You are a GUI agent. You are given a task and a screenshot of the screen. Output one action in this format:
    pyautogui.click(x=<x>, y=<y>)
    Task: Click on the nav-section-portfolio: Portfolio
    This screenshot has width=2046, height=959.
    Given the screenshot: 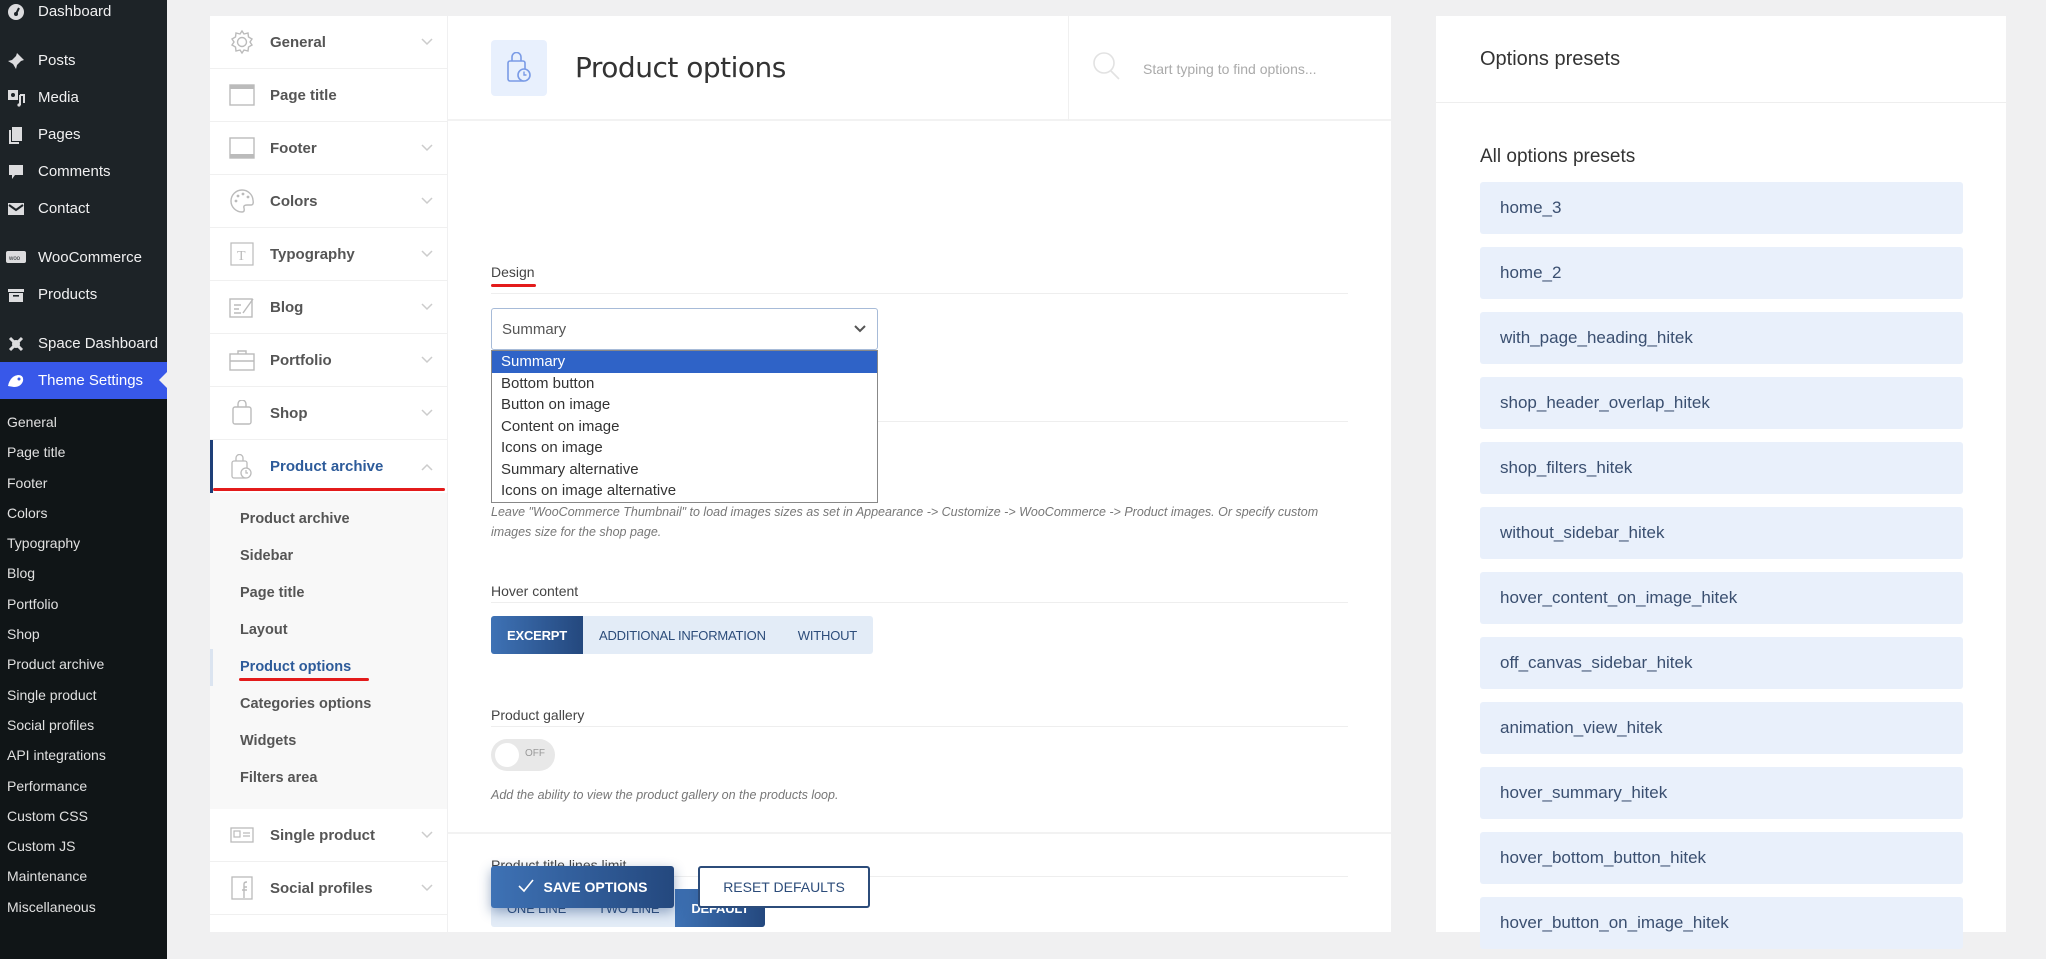 What is the action you would take?
    pyautogui.click(x=328, y=360)
    